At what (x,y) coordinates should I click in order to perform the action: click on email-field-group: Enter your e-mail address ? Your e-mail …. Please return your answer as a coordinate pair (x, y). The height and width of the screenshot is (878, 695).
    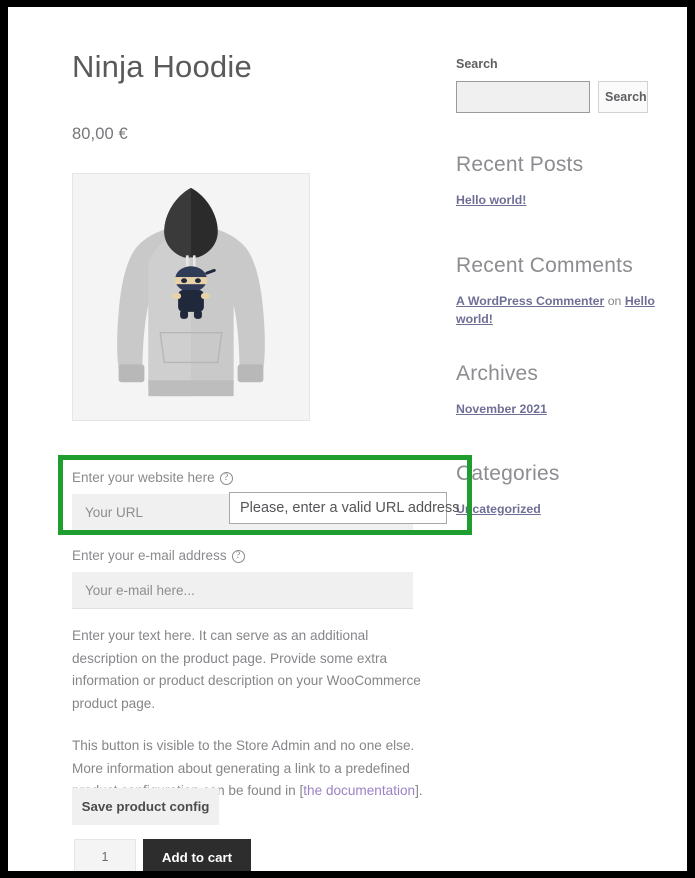
    Looking at the image, I should click on (247, 579).